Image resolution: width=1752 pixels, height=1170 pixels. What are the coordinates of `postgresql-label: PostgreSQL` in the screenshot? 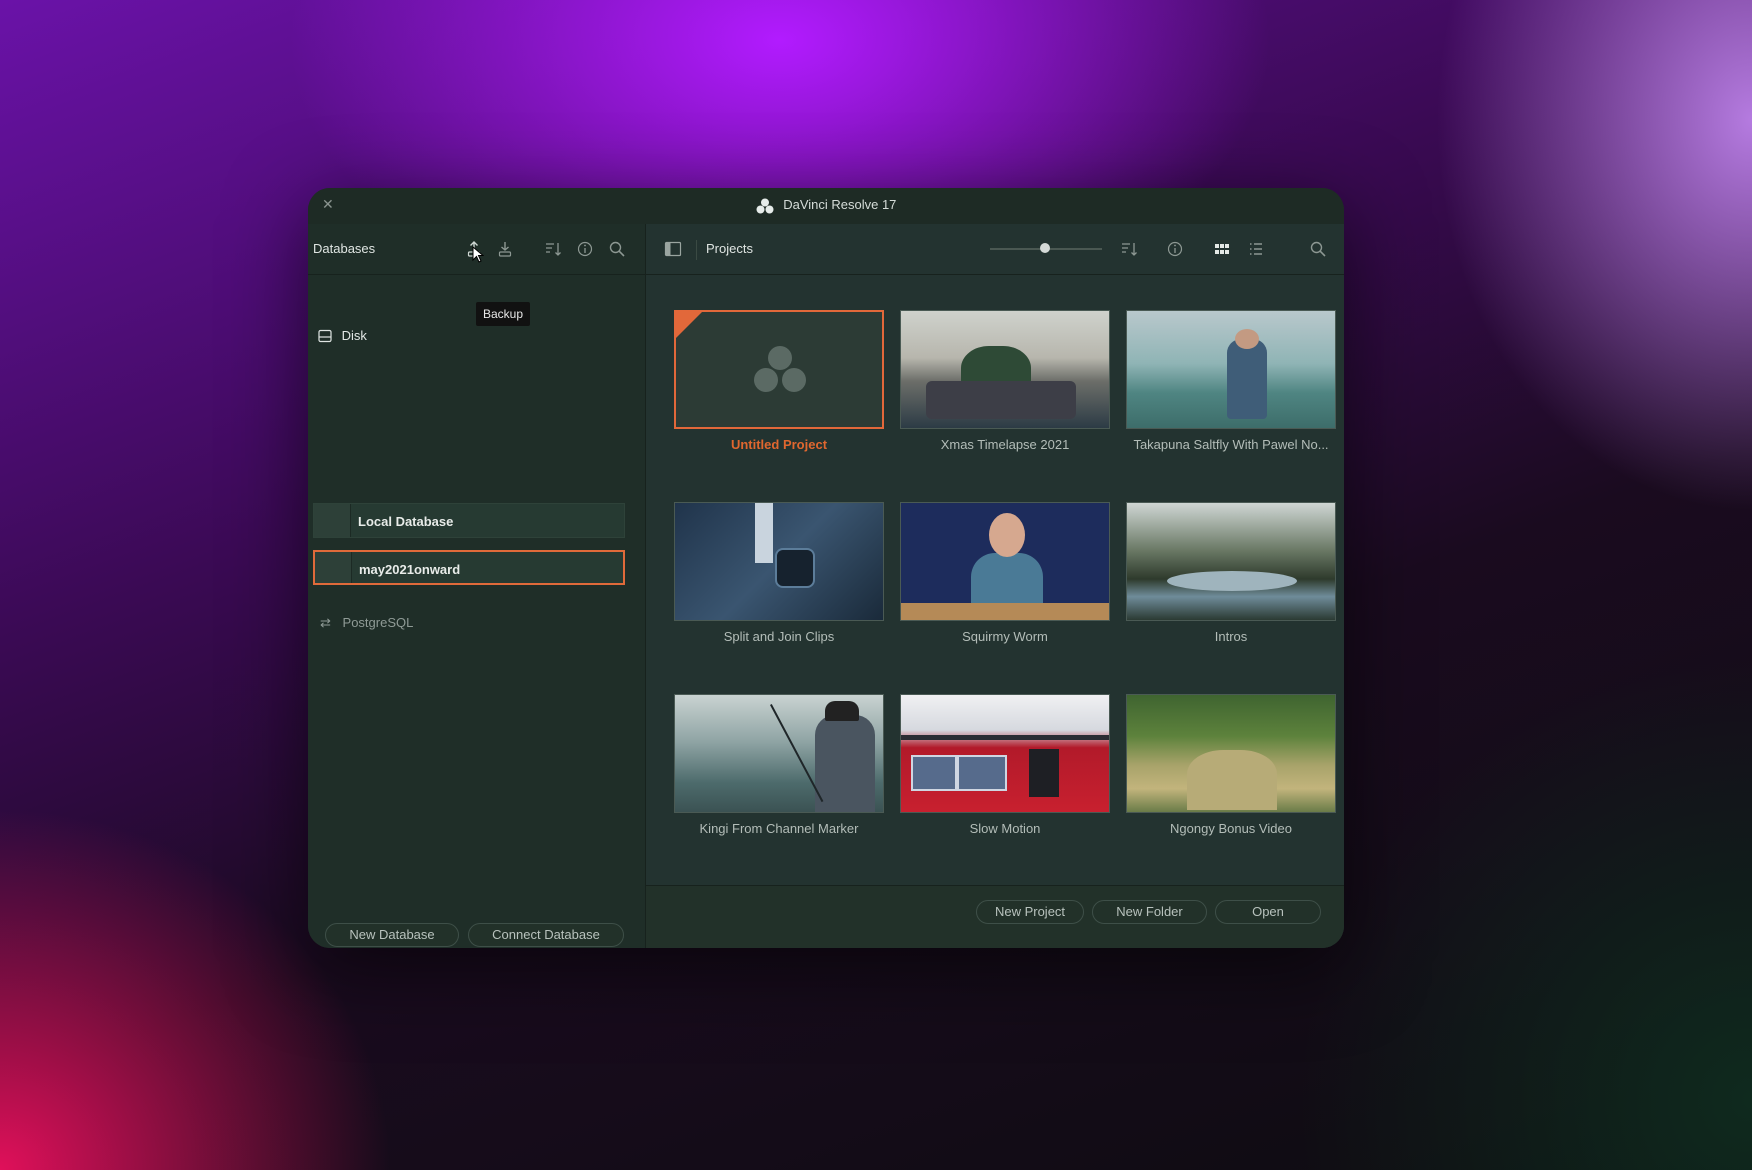 It's located at (378, 622).